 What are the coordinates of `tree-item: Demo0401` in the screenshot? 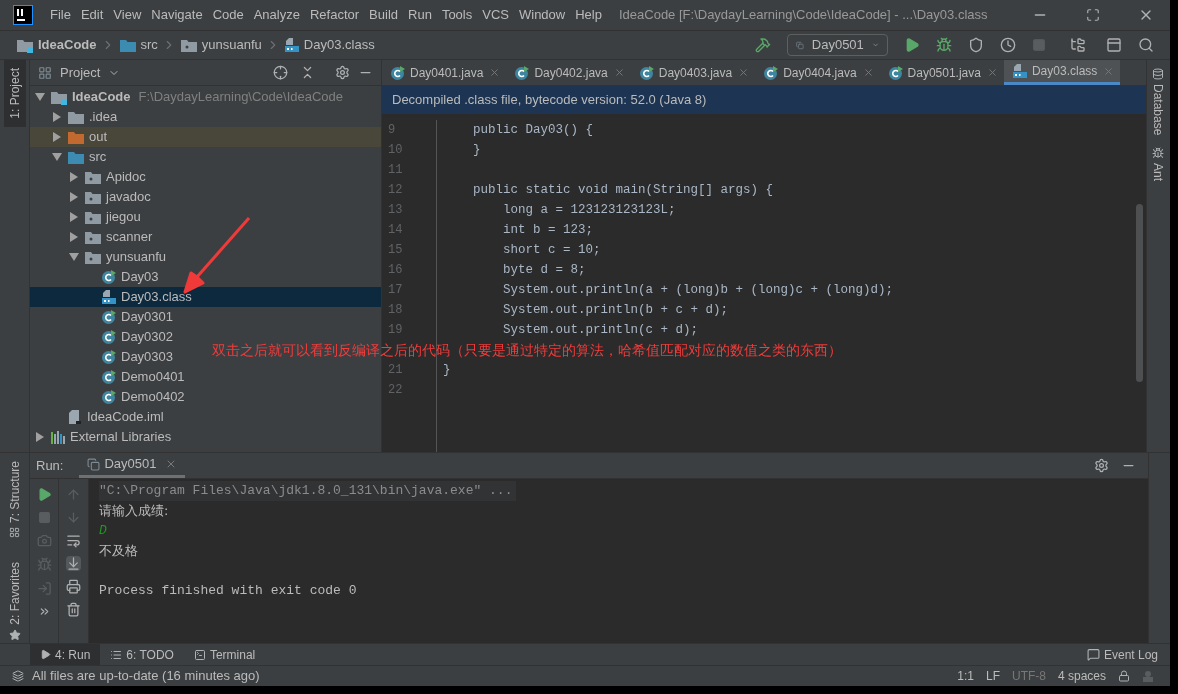 It's located at (109, 377).